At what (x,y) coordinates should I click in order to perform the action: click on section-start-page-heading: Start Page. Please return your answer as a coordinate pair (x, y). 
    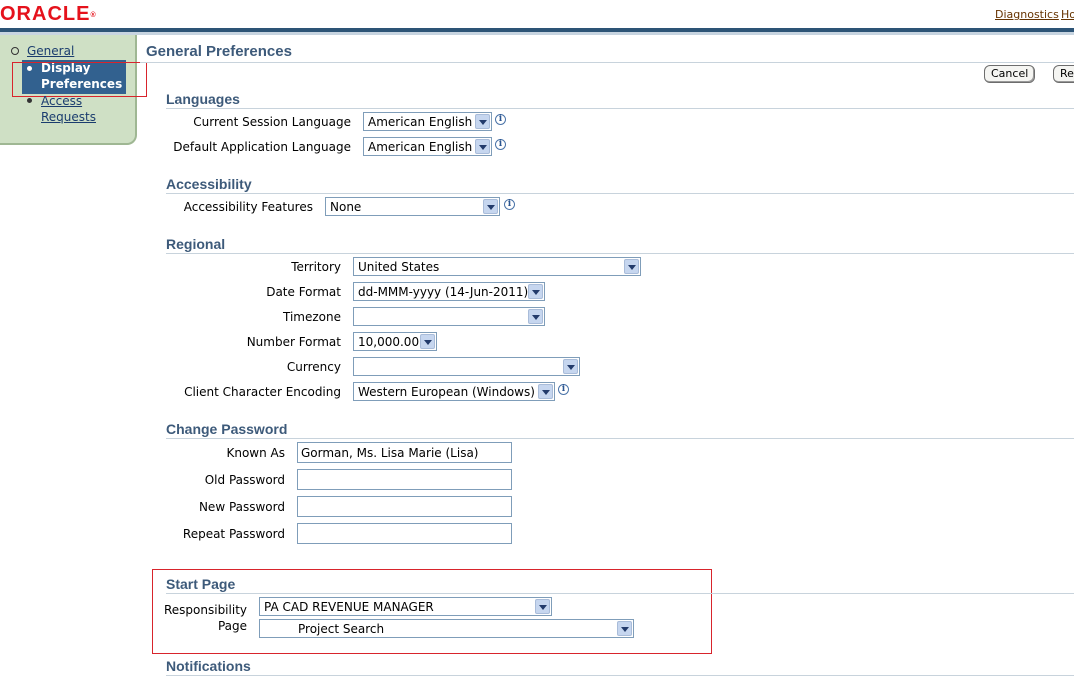
    Looking at the image, I should click on (201, 584).